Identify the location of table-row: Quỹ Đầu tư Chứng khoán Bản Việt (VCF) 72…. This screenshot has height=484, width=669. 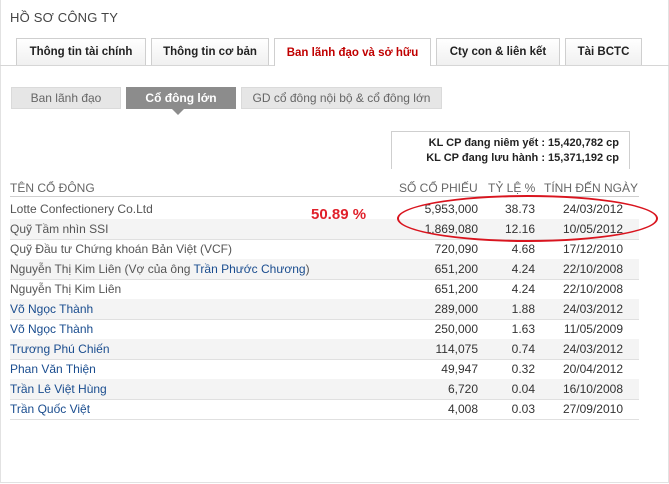
(324, 249).